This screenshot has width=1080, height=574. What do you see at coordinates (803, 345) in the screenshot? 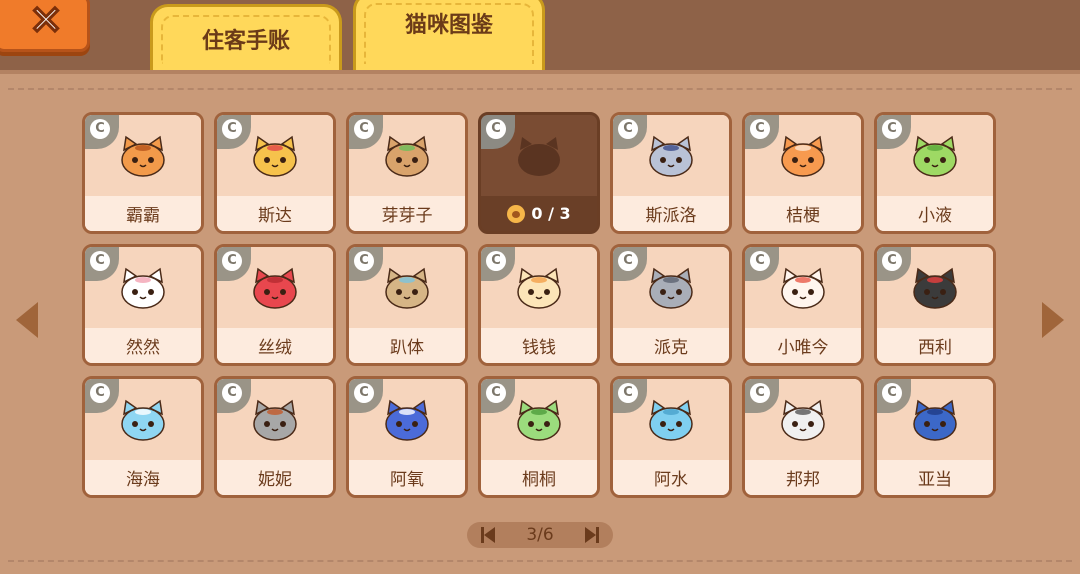
I see `cat-name: 小唯今` at bounding box center [803, 345].